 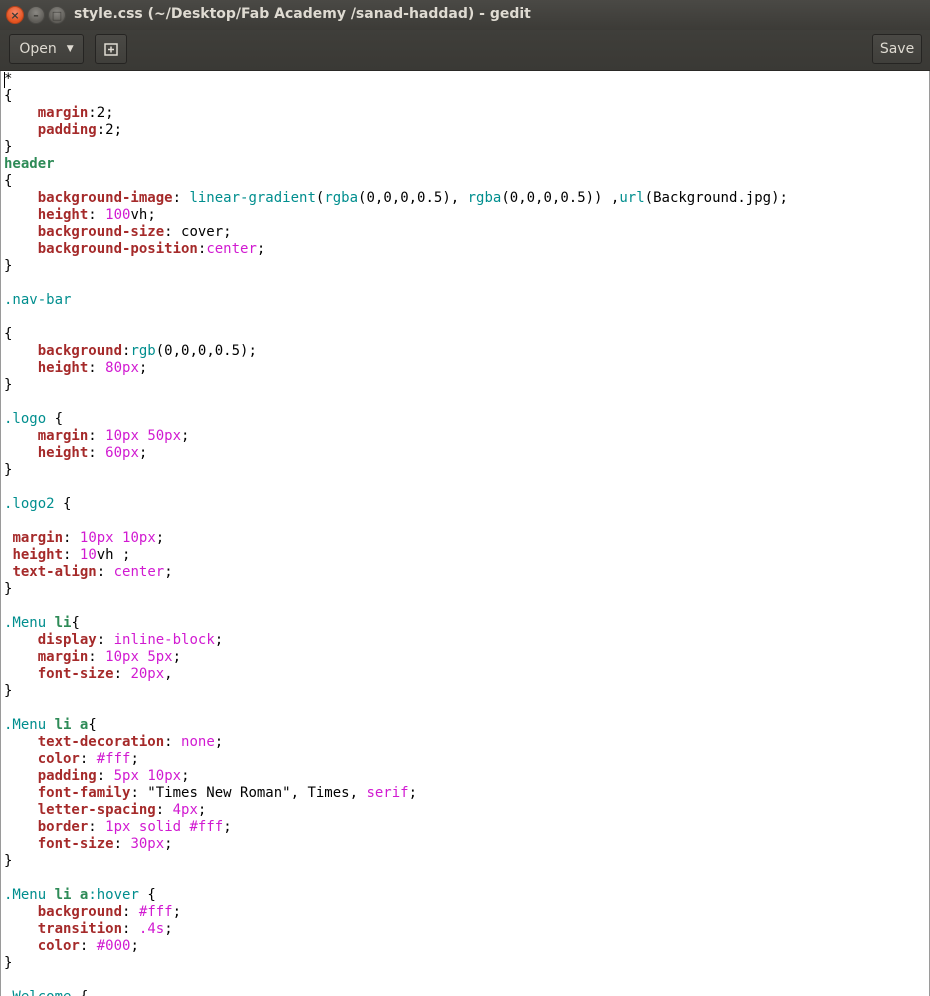 What do you see at coordinates (109, 912) in the screenshot?
I see `code-line: background: #fff;` at bounding box center [109, 912].